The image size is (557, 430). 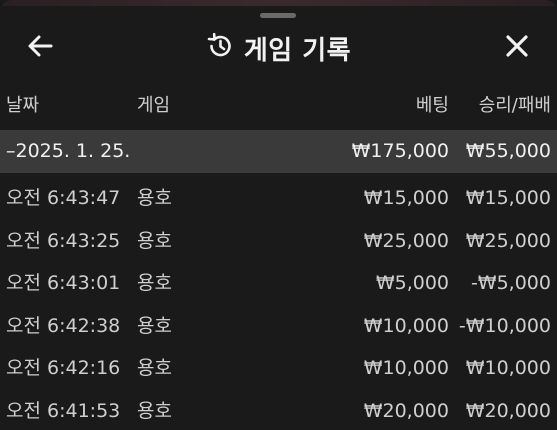 I want to click on row-time: 오전 6:41:53, so click(x=63, y=410).